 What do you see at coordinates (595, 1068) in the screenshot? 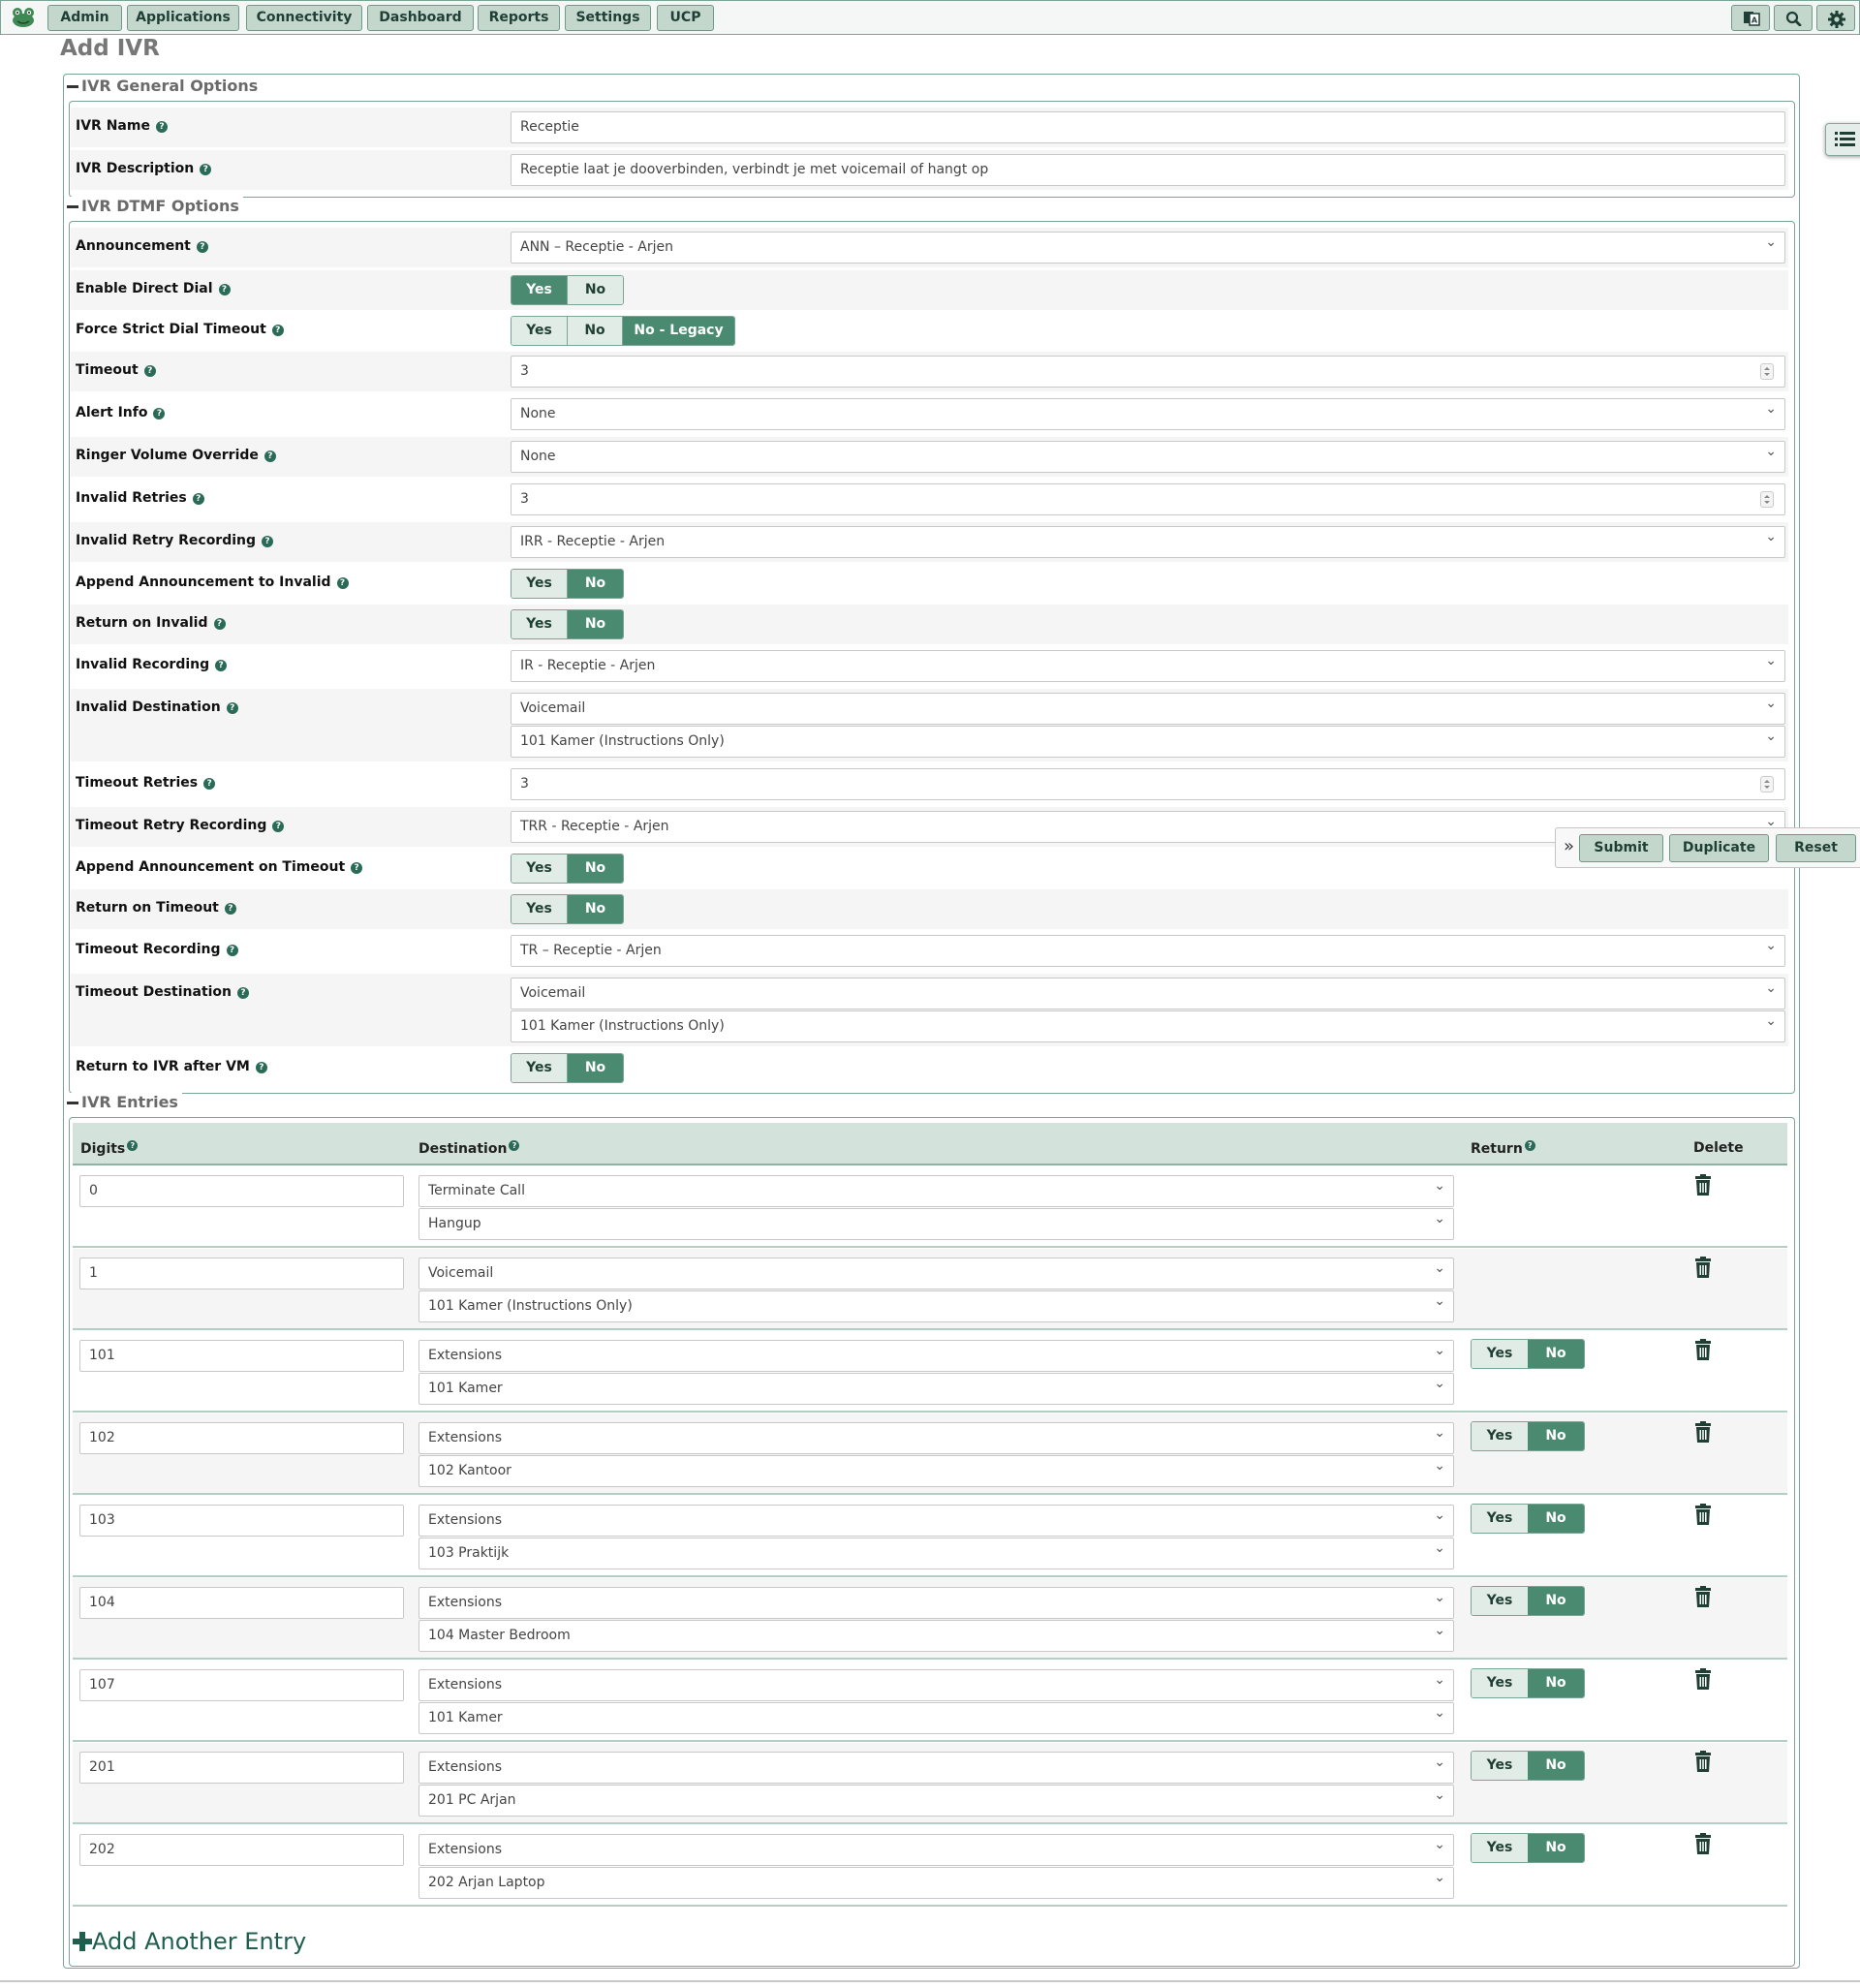
I see `return-after-vm-no: No` at bounding box center [595, 1068].